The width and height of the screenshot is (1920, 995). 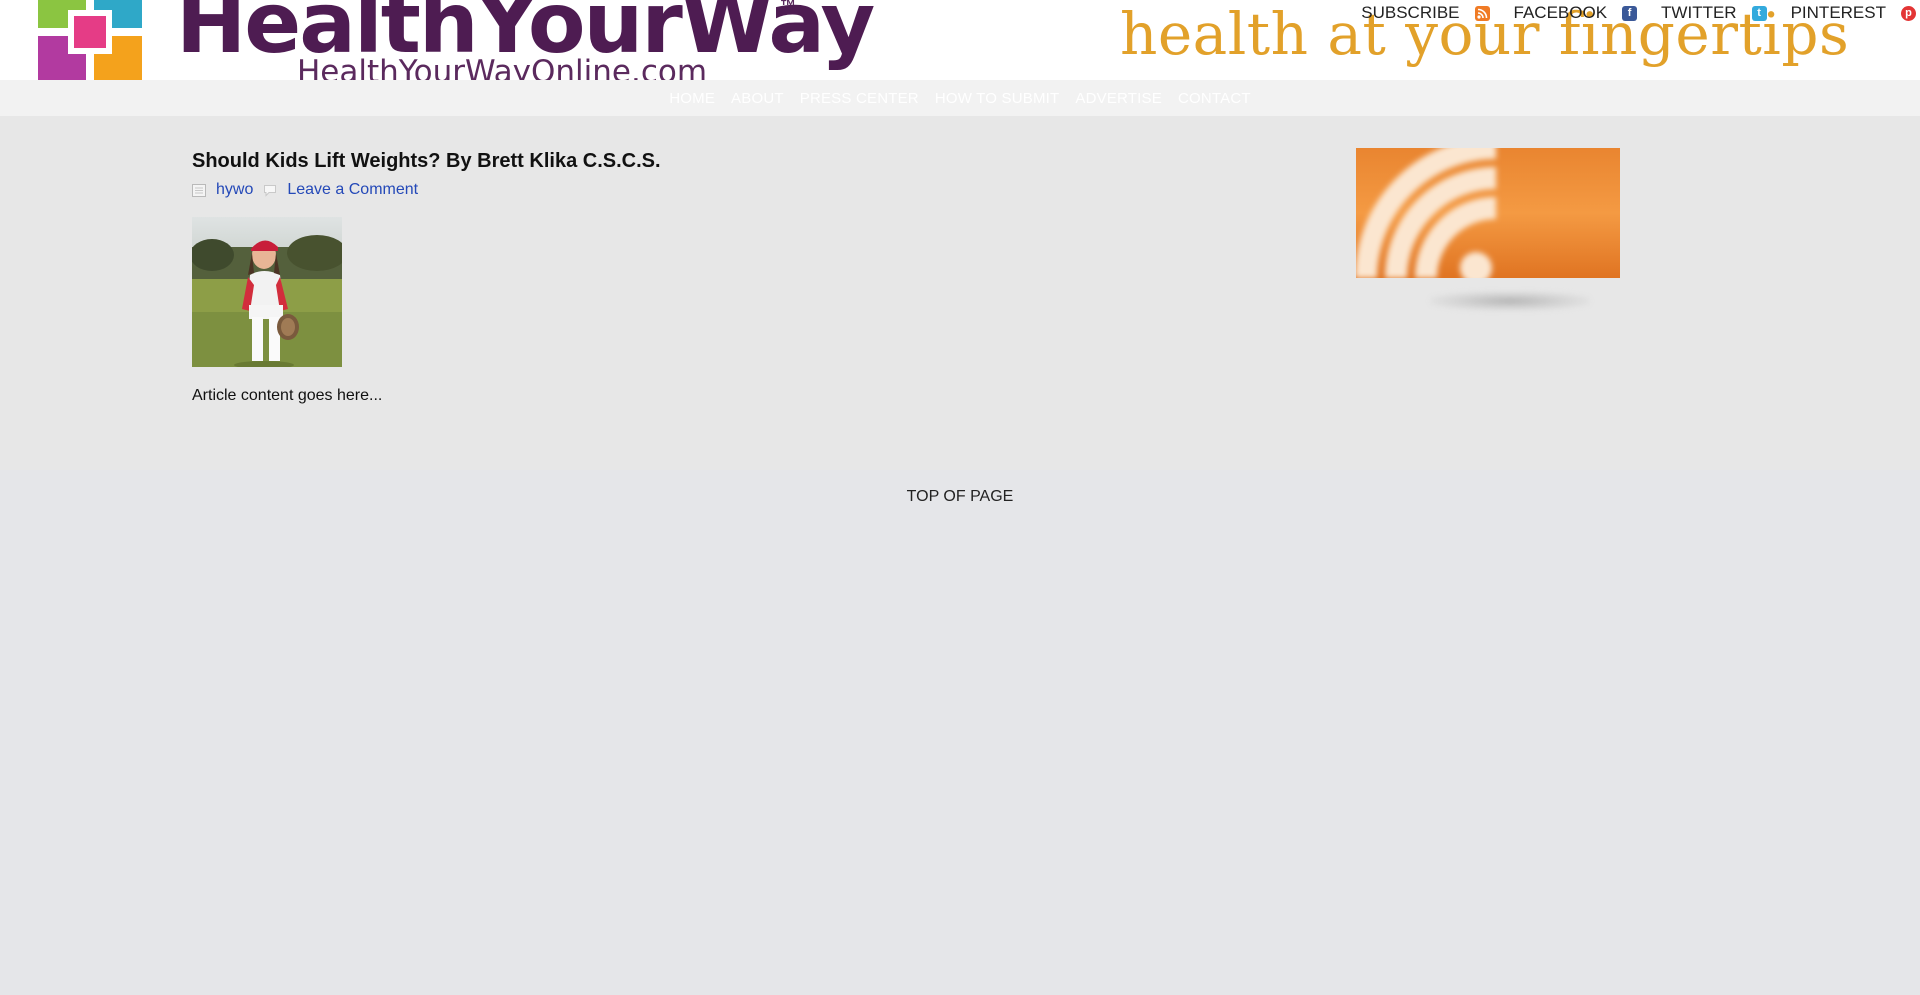 What do you see at coordinates (234, 190) in the screenshot?
I see `author-link: hywo` at bounding box center [234, 190].